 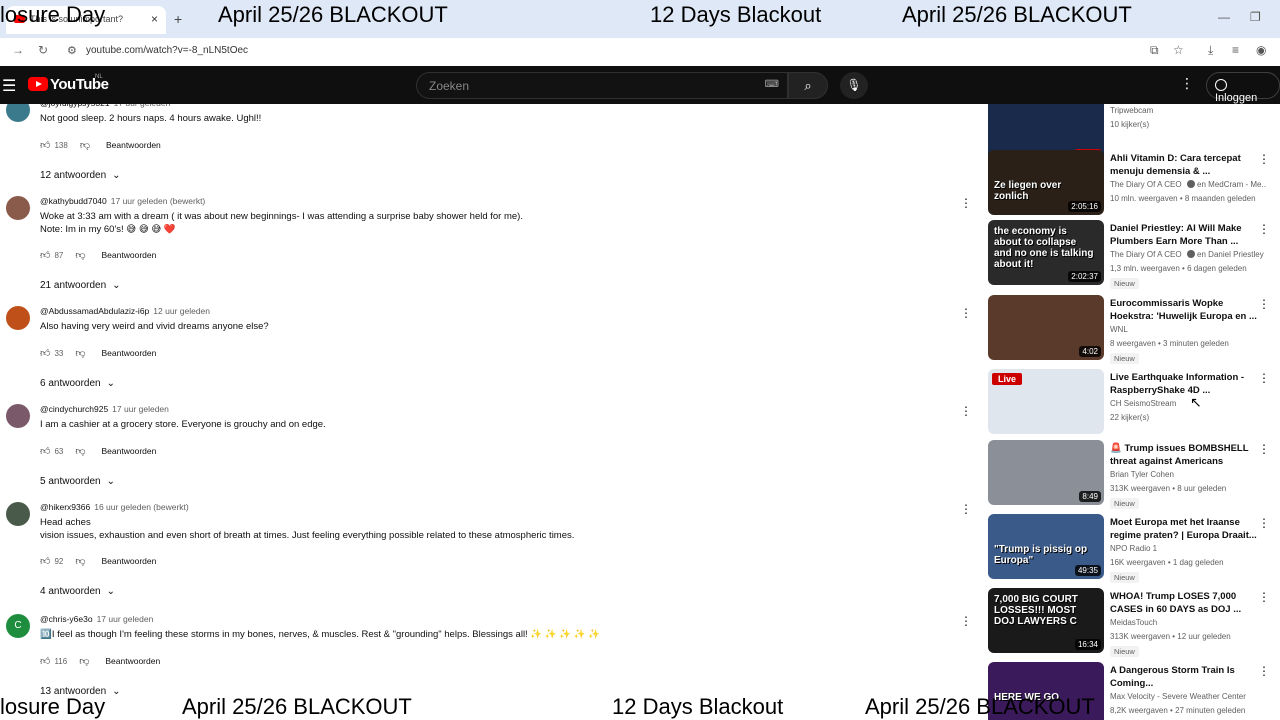 I want to click on reload-icon: ↻, so click(x=43, y=50).